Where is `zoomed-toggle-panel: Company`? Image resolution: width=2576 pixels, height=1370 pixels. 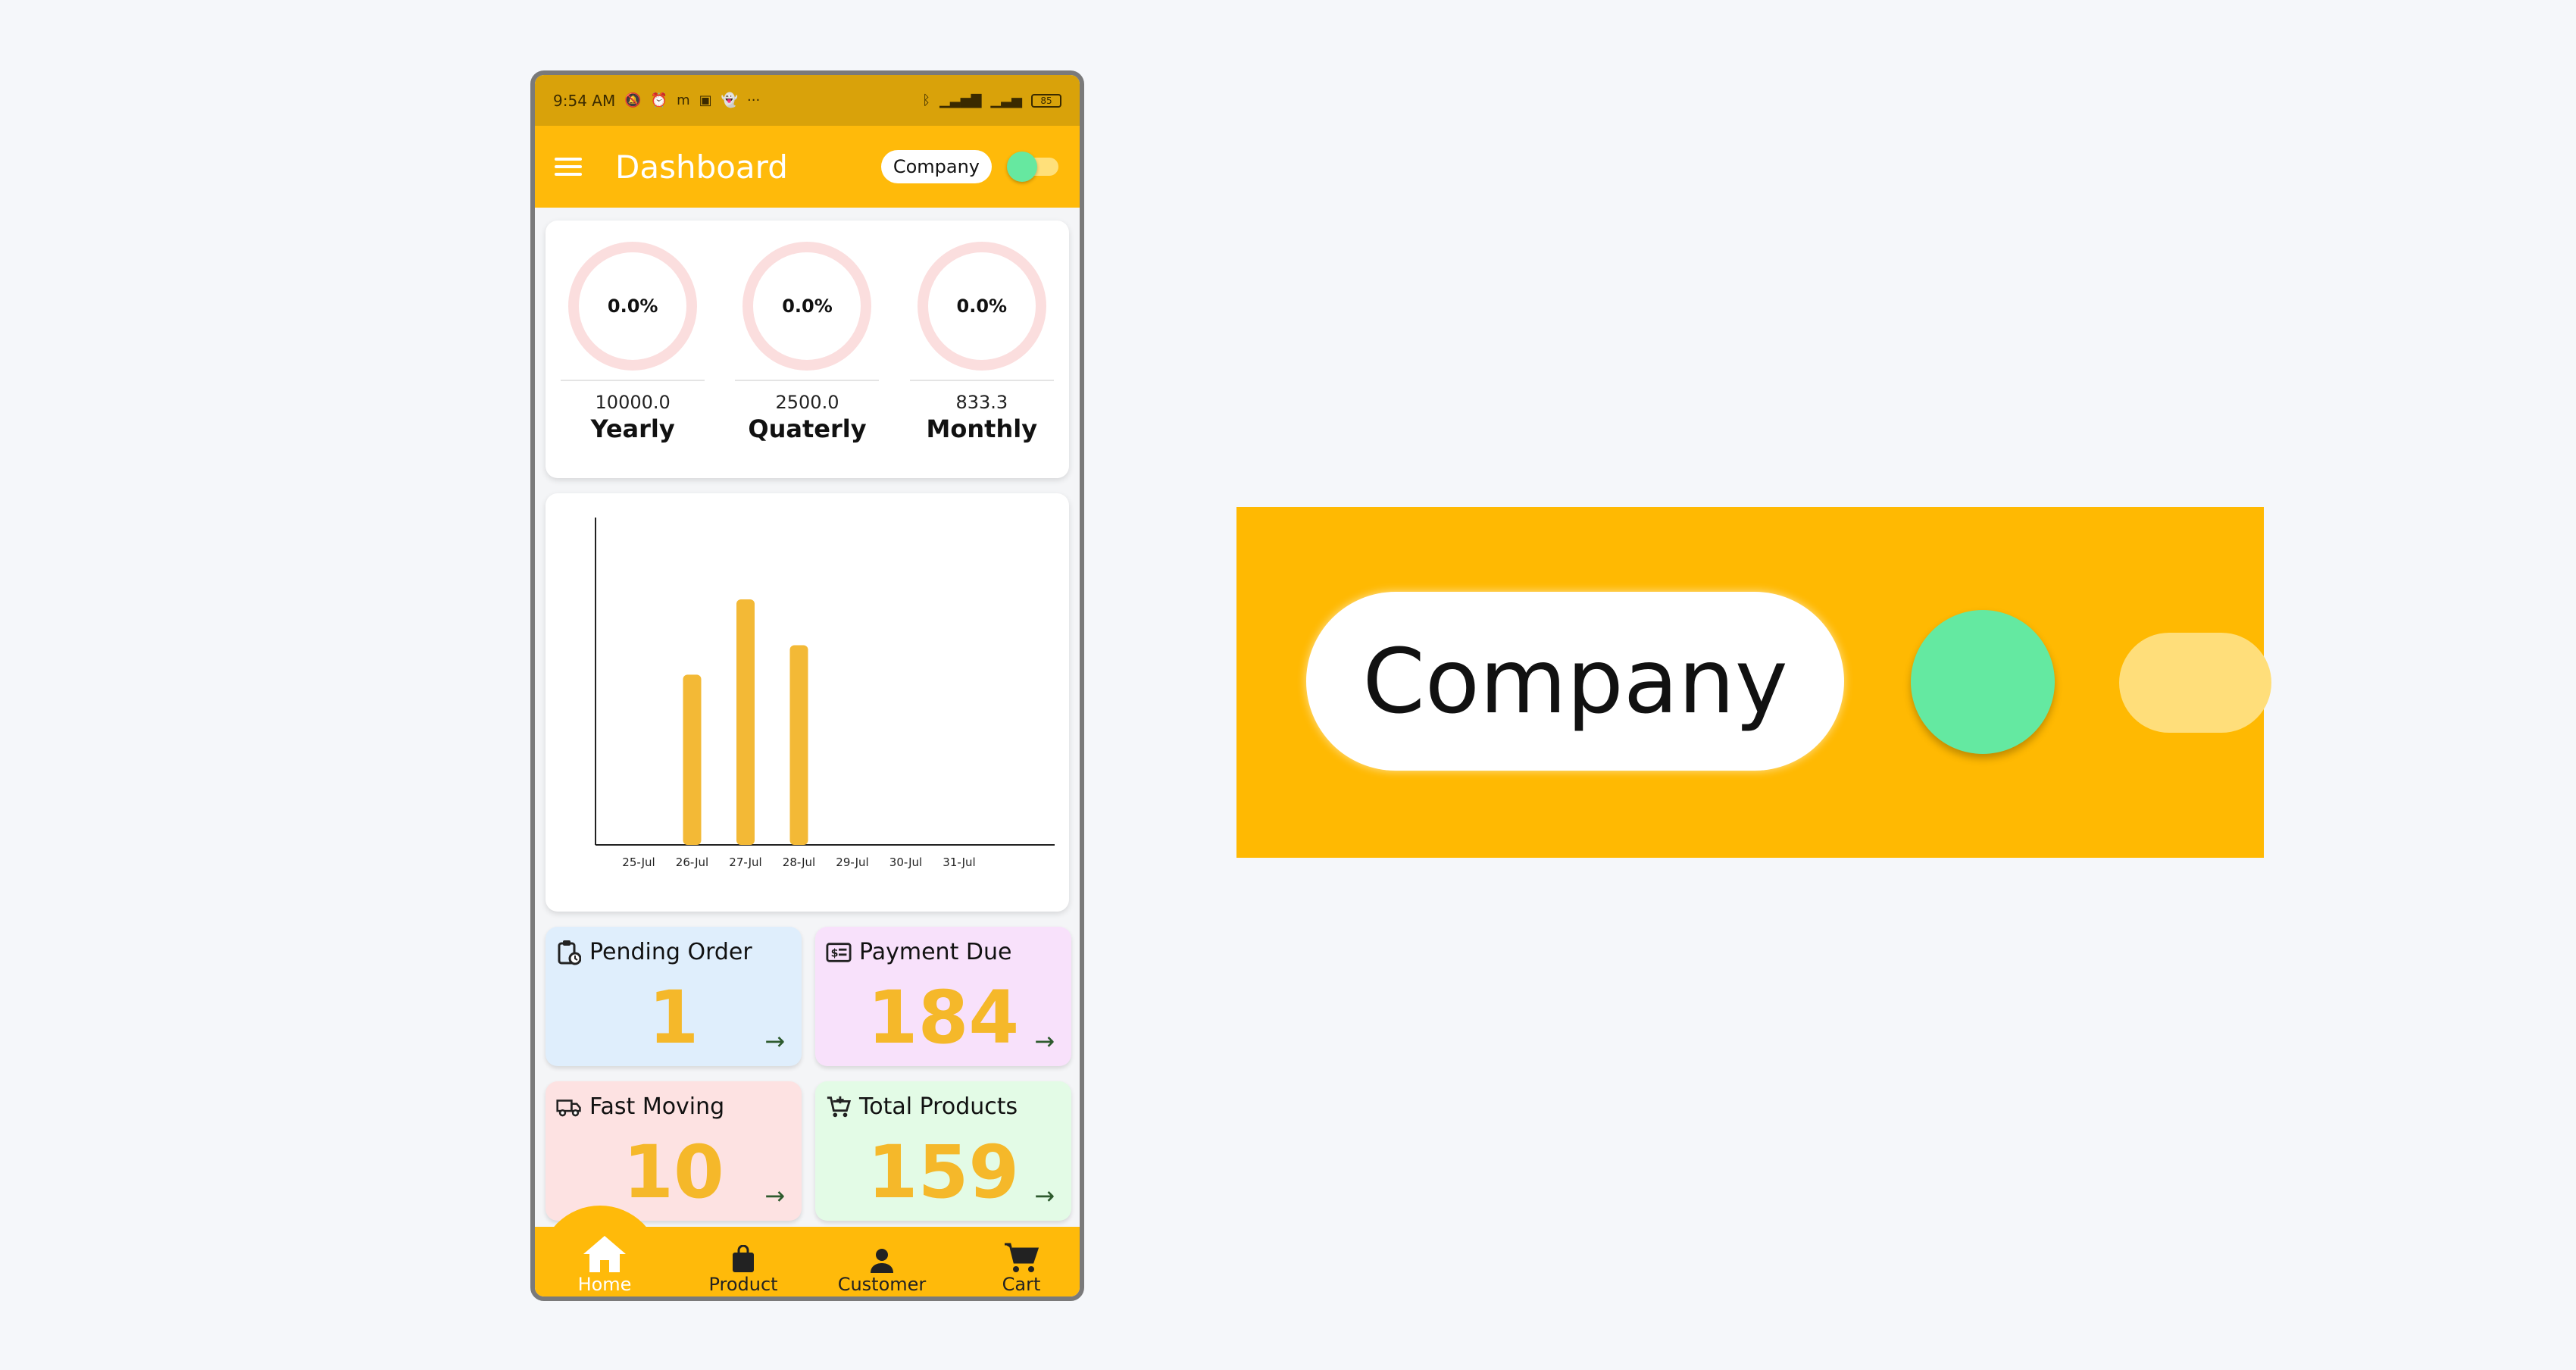 zoomed-toggle-panel: Company is located at coordinates (1753, 682).